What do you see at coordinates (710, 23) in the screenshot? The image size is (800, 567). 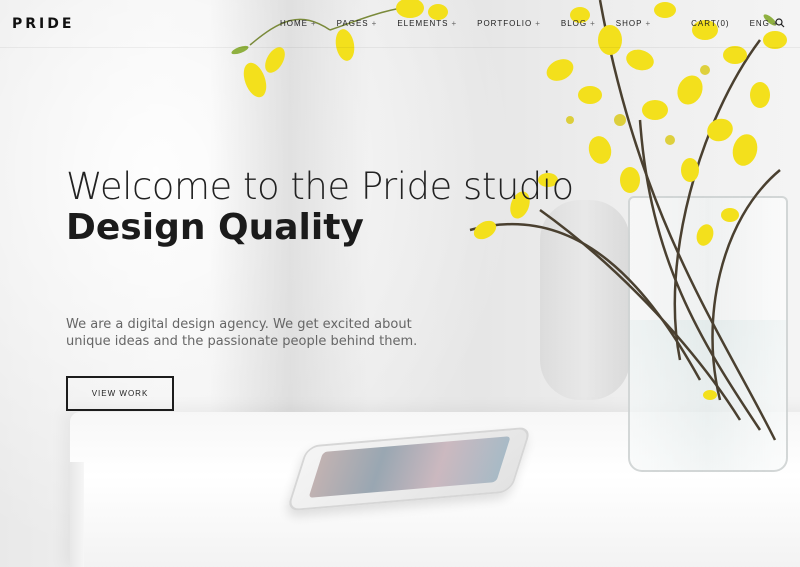 I see `nav-cart-link: CART(0)` at bounding box center [710, 23].